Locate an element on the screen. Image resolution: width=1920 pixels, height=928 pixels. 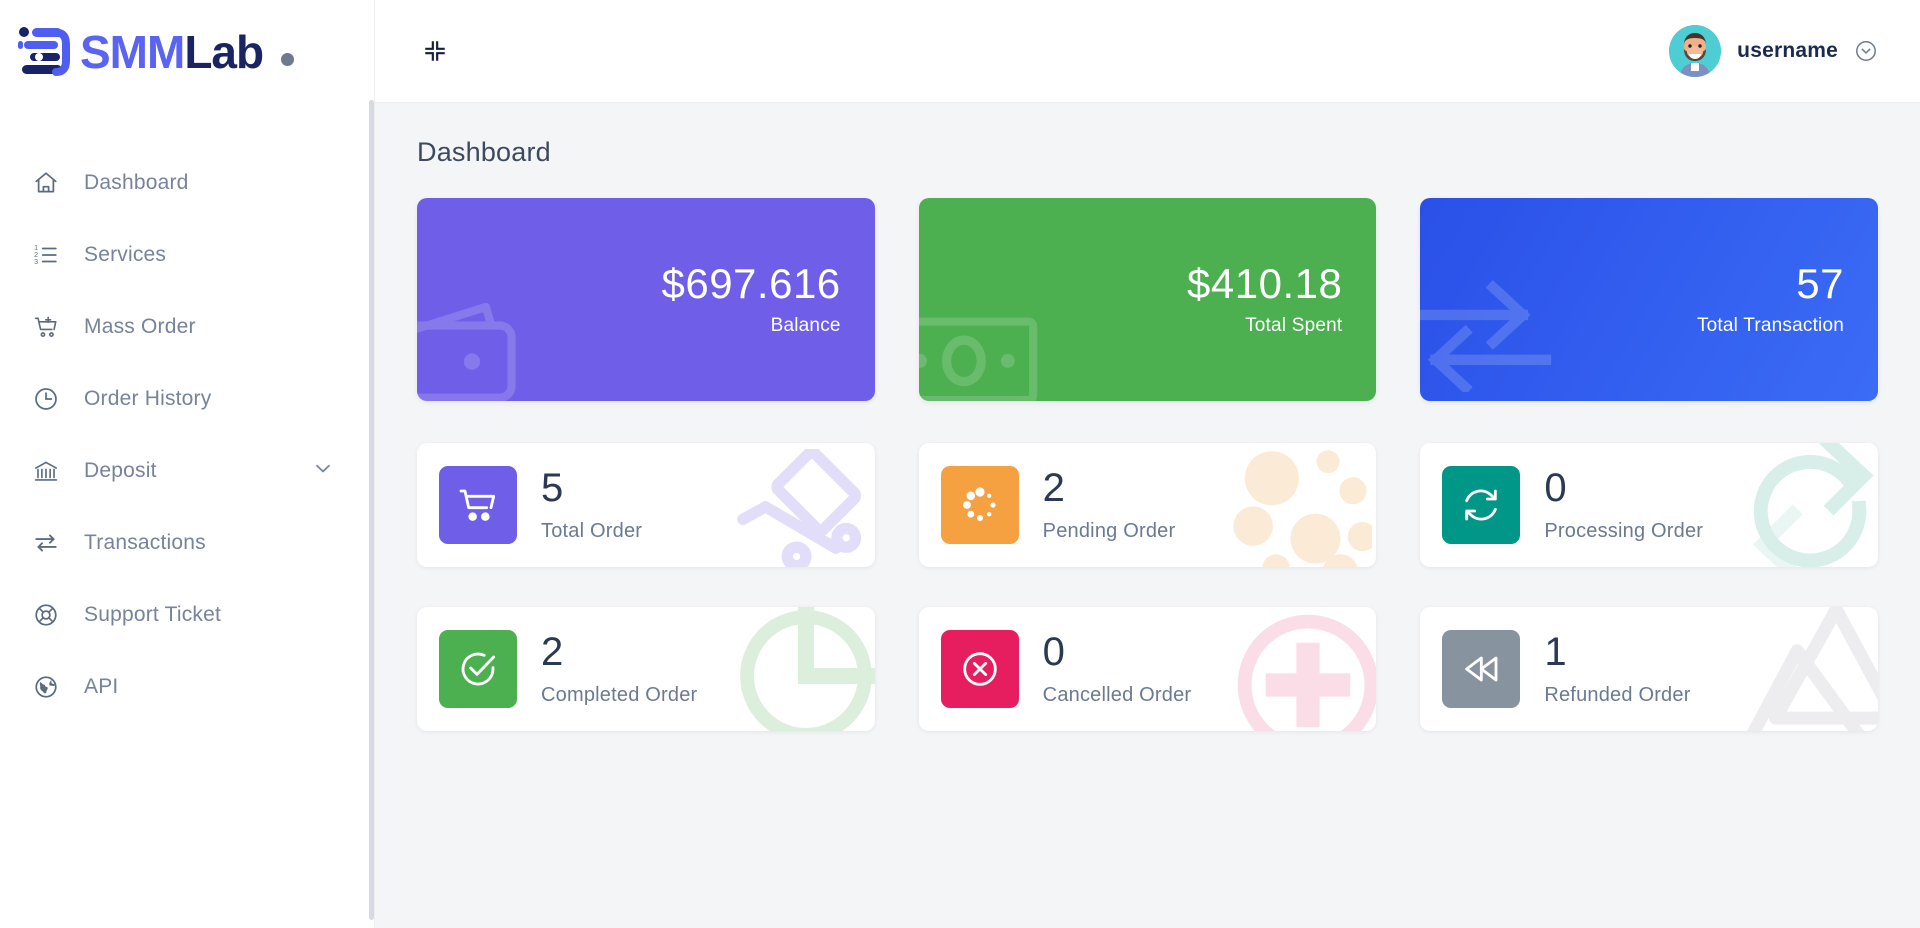
sidebar-item-dashboard: Dashboard is located at coordinates (187, 183).